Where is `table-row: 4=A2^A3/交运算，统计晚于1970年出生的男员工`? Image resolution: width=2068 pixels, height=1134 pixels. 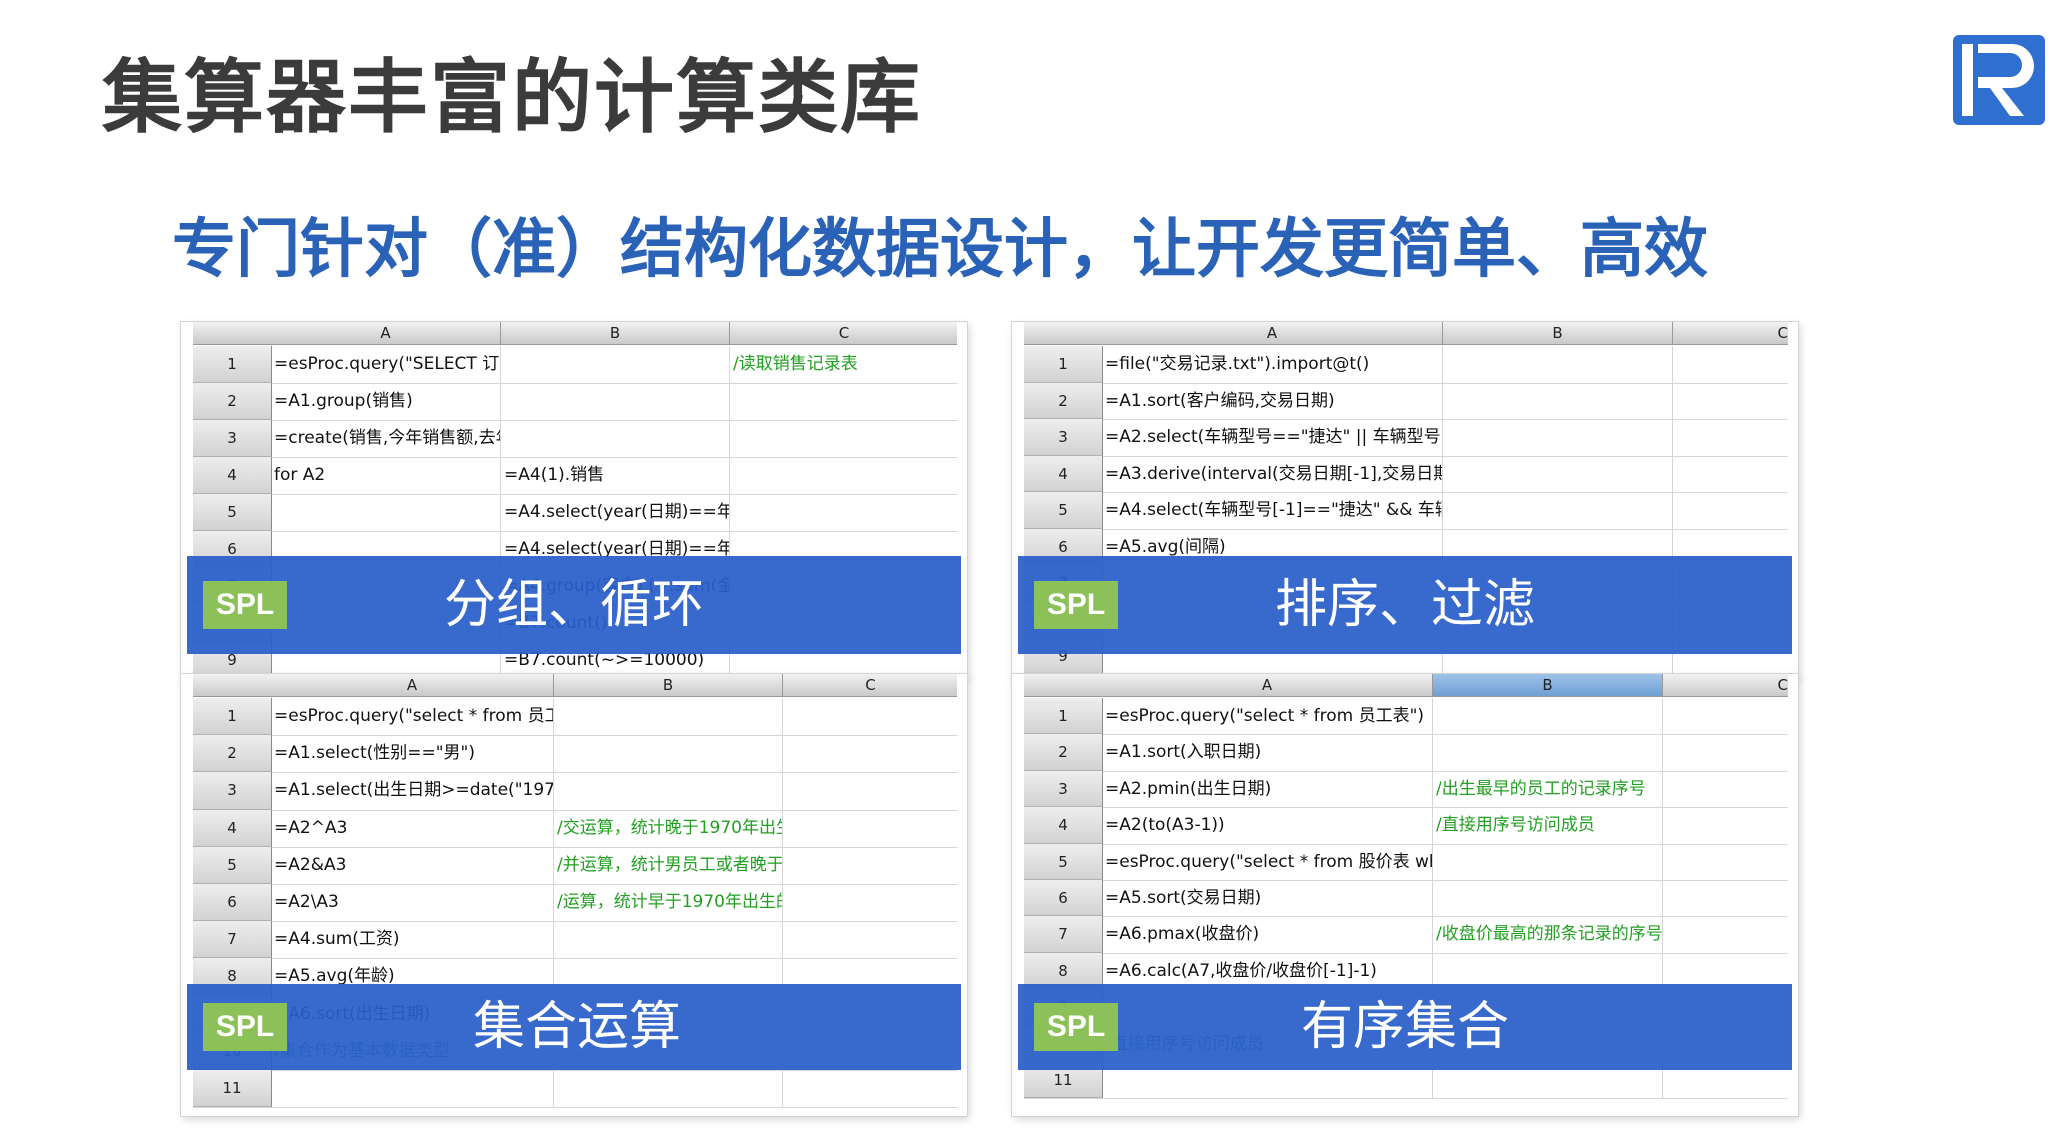
table-row: 4=A2^A3/交运算，统计晚于1970年出生的男员工 is located at coordinates (575, 828).